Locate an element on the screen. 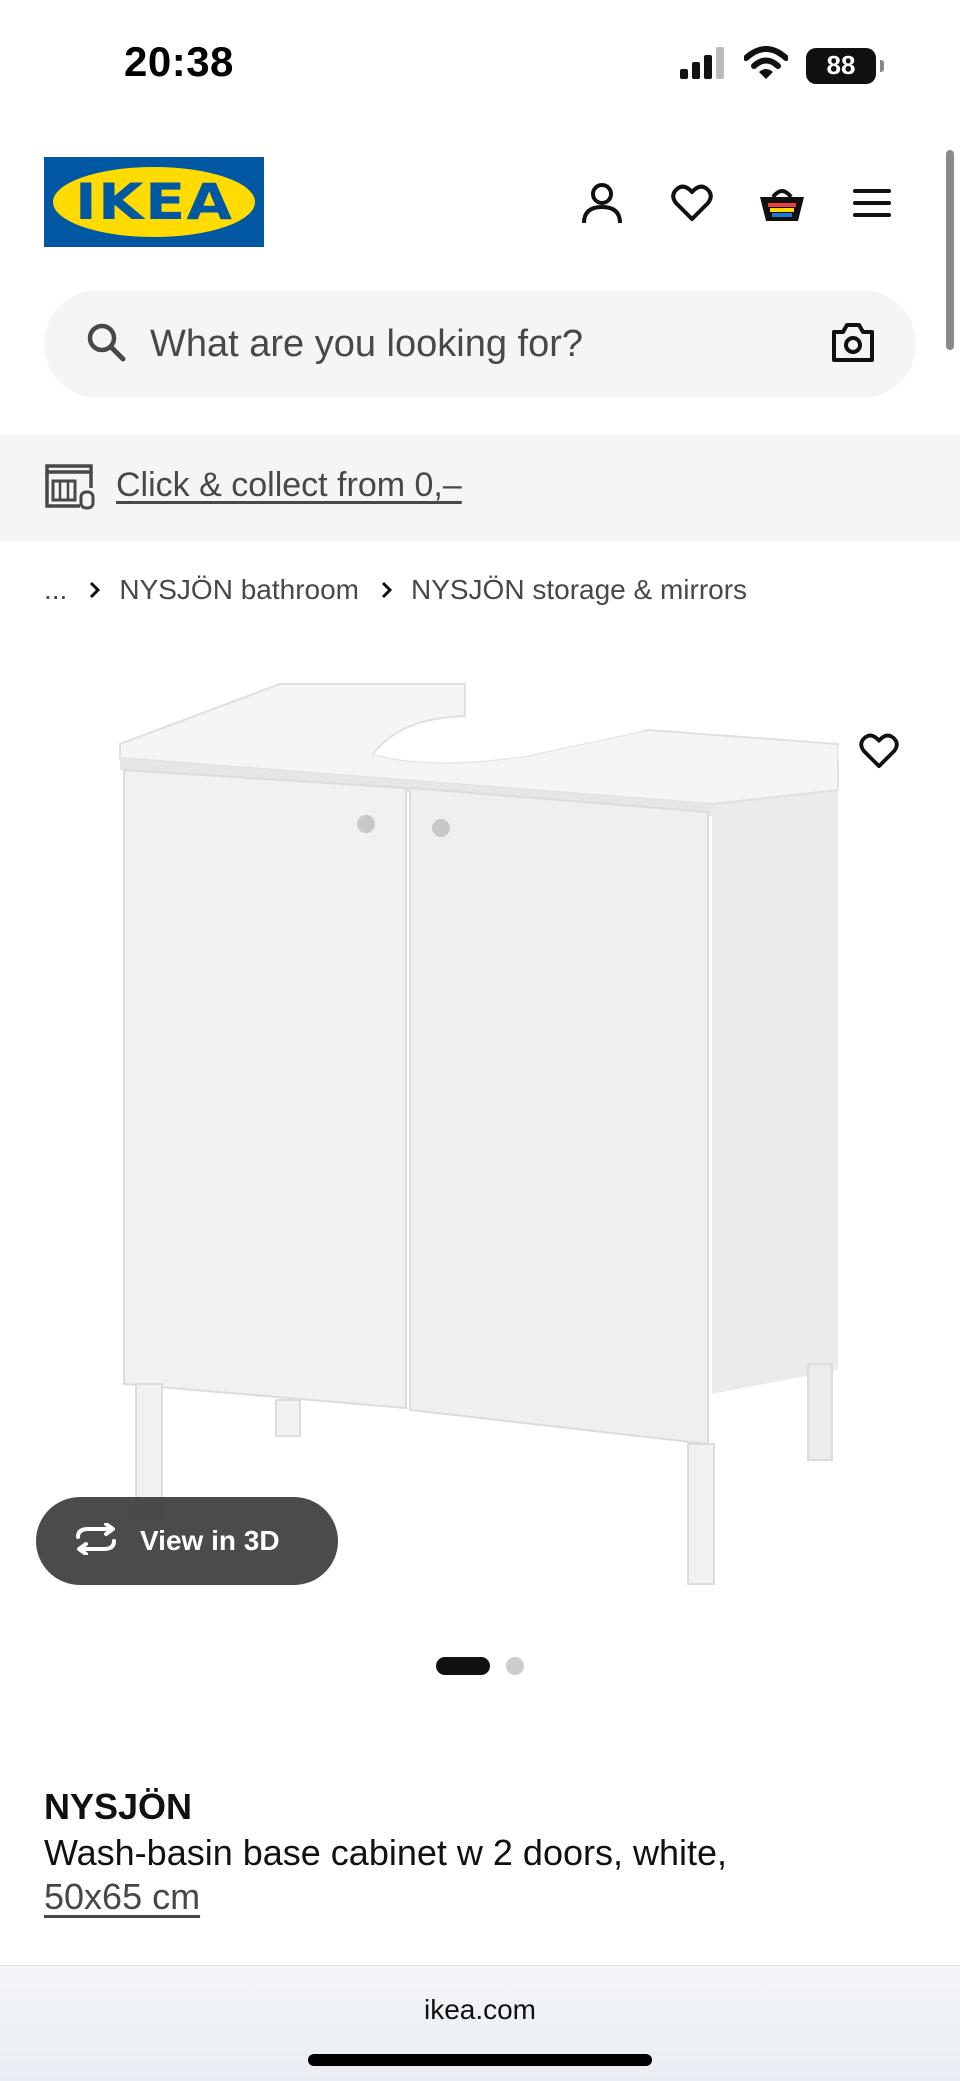 This screenshot has height=2081, width=960. status-icons: 88 is located at coordinates (782, 65).